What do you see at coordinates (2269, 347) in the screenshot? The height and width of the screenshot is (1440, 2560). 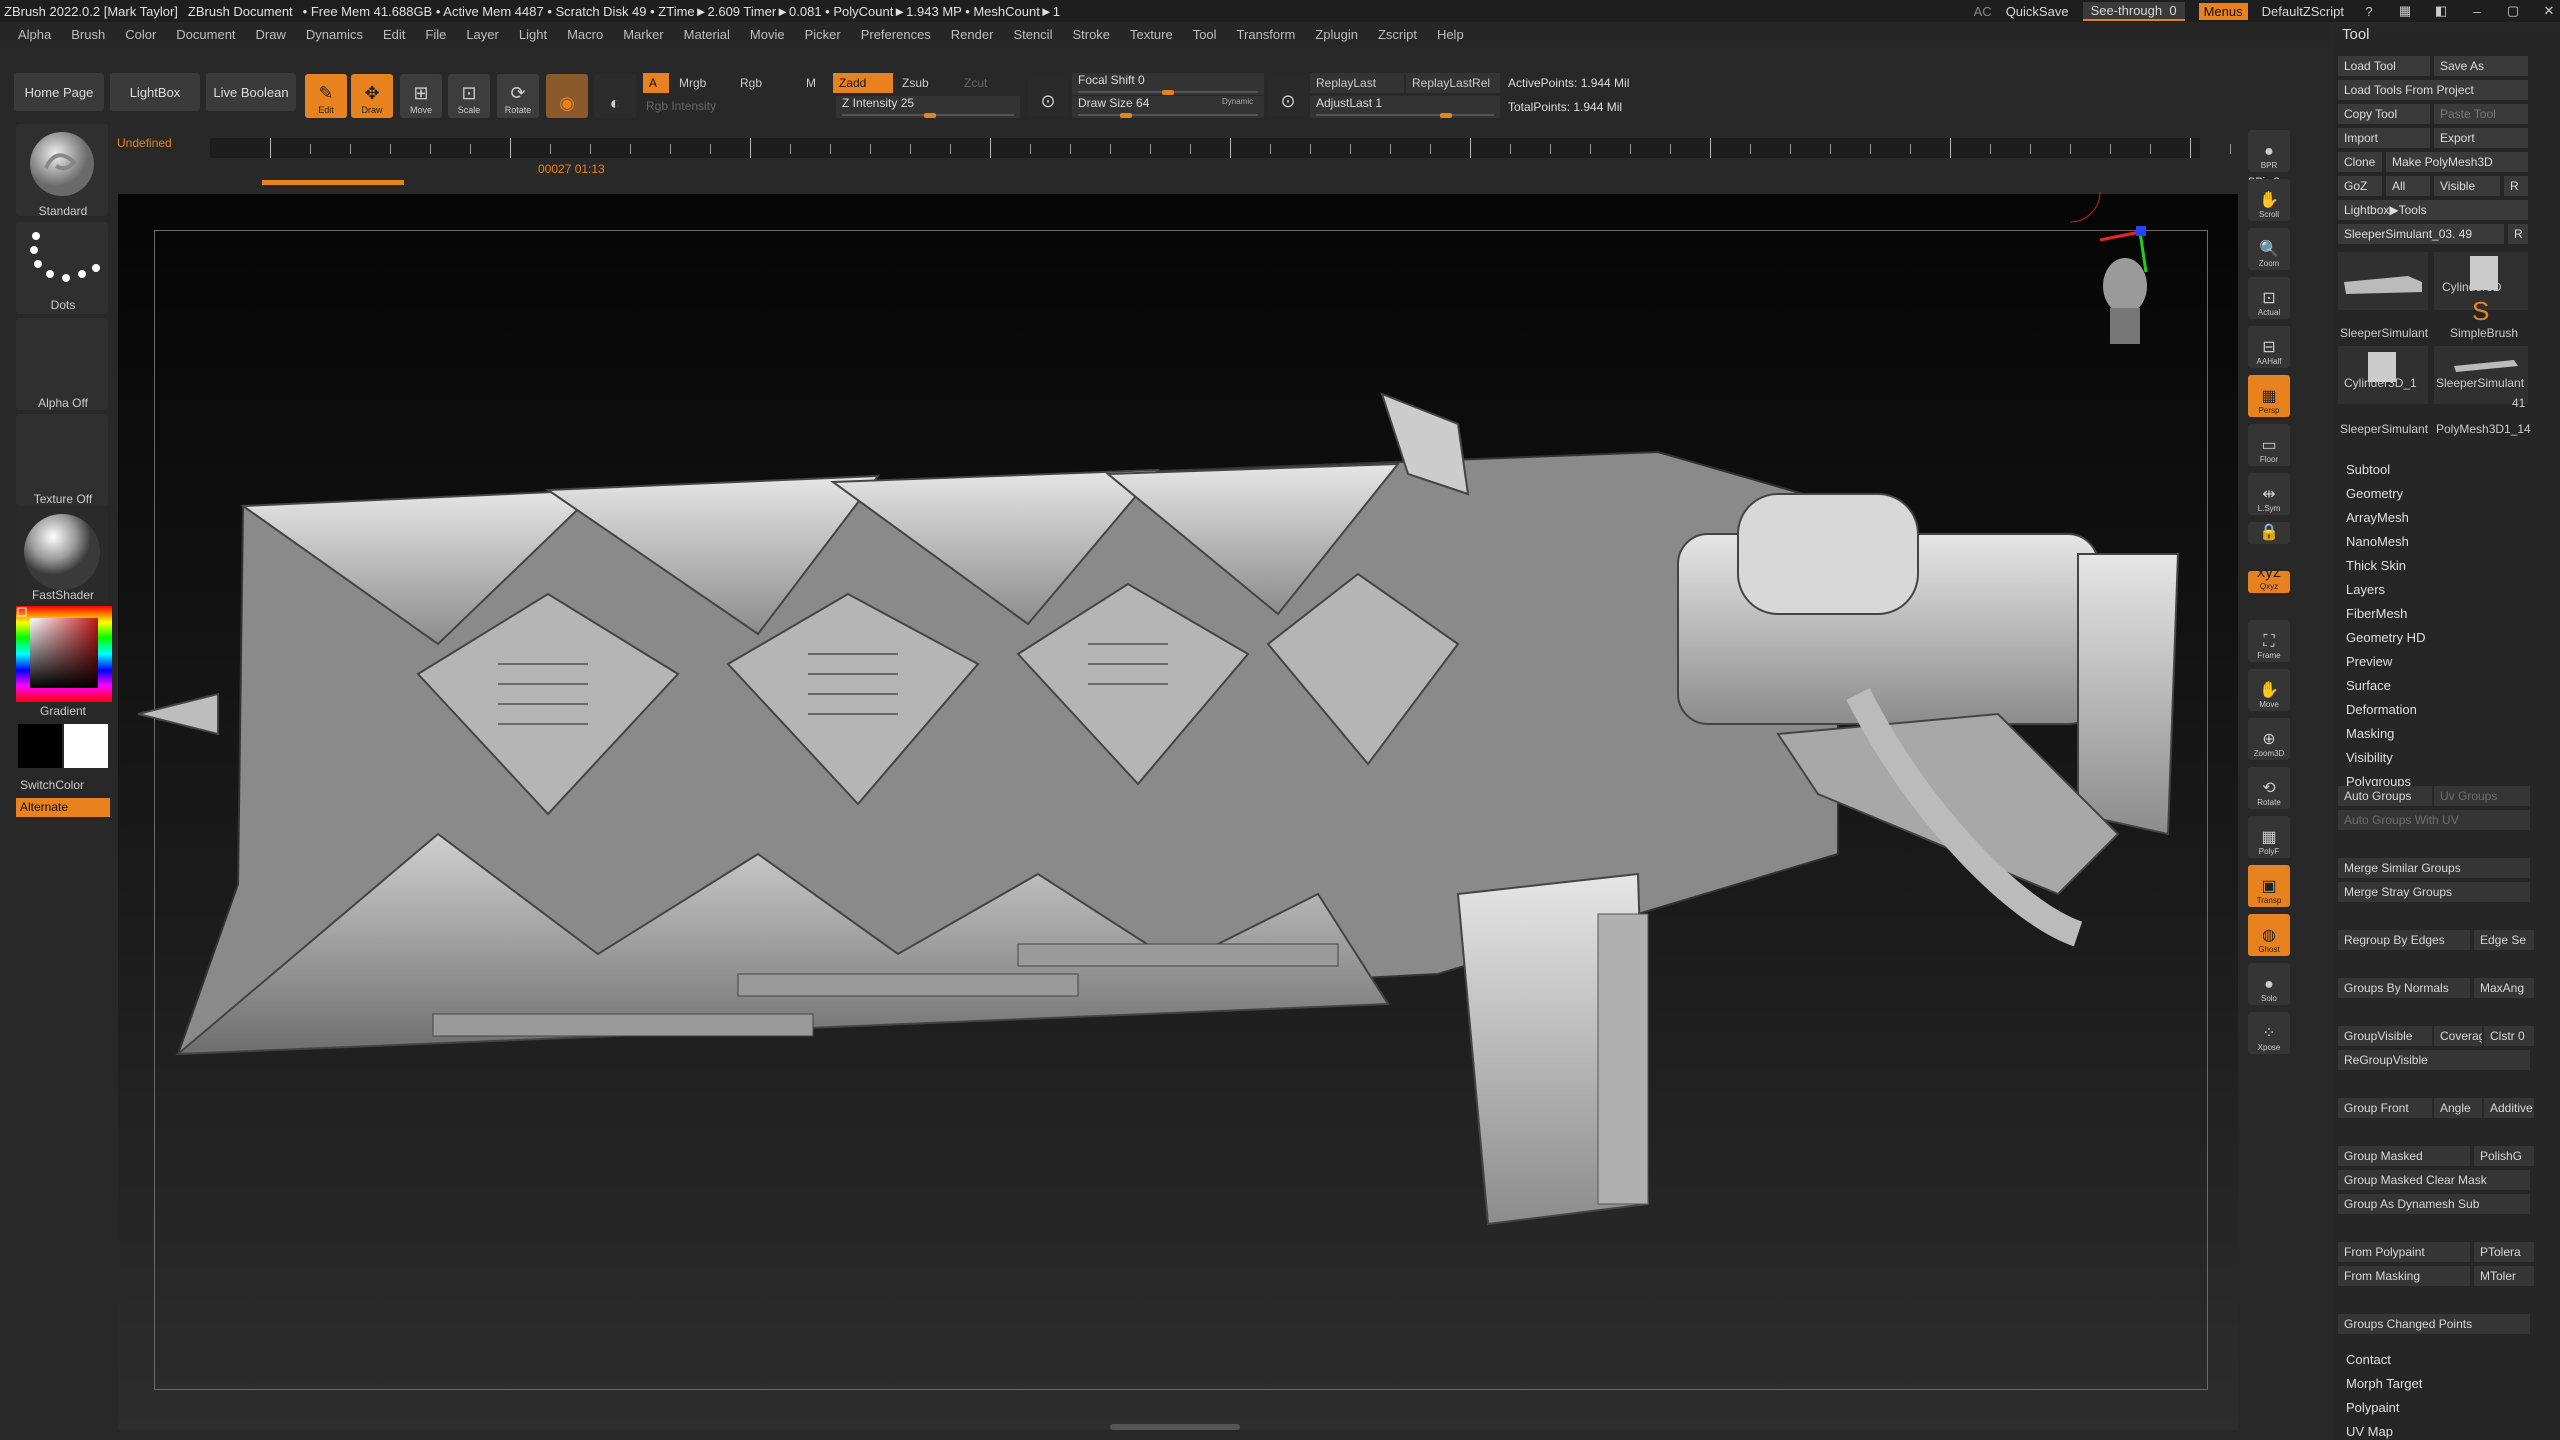 I see `view-aahalf-button: ⊟ AAHalf` at bounding box center [2269, 347].